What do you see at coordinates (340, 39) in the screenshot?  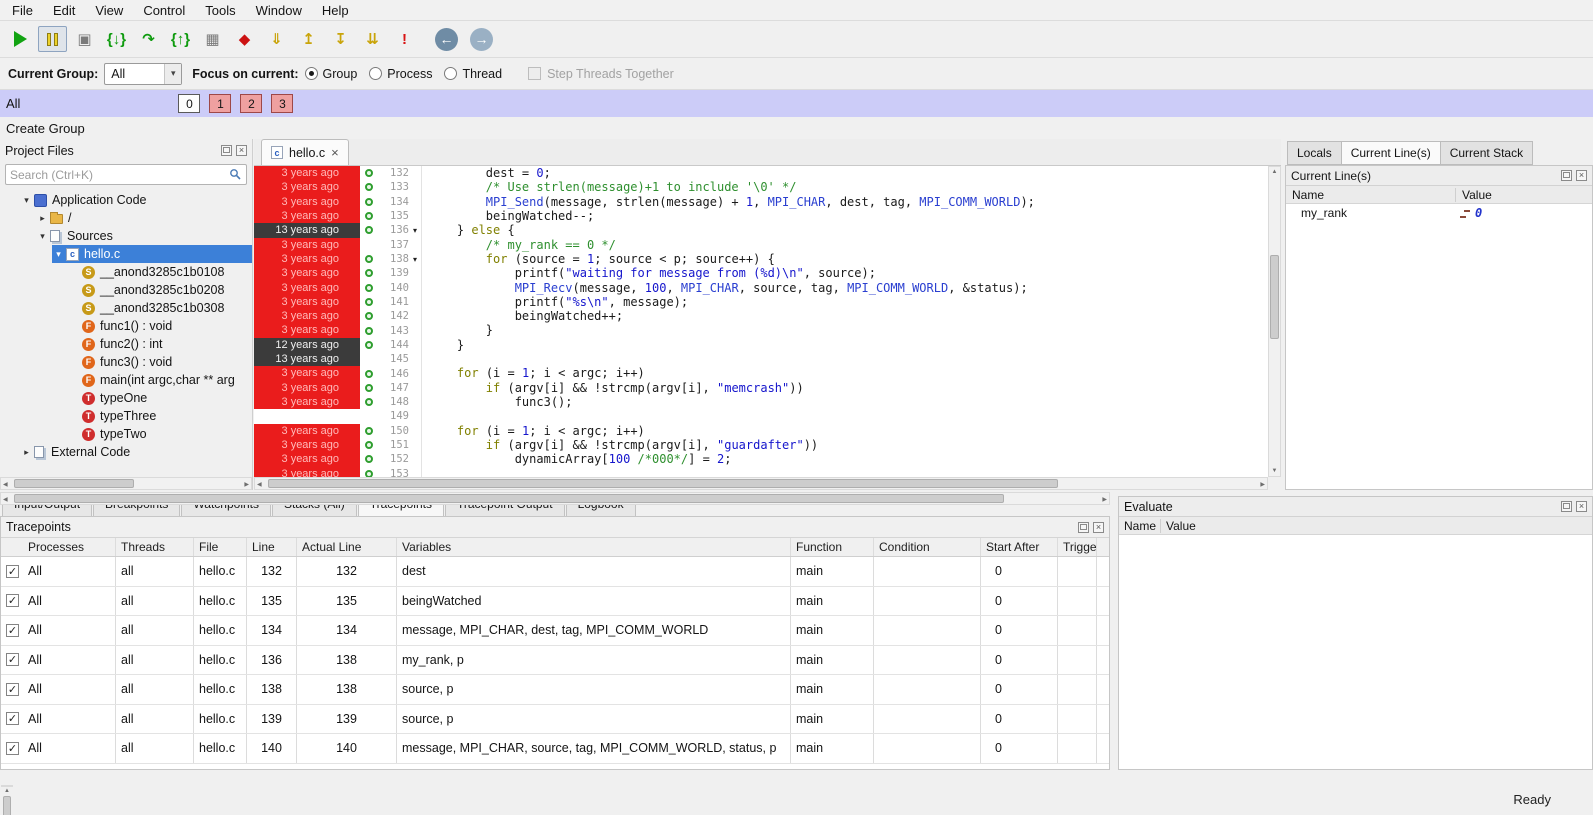 I see `thread-run-to-button: ↧` at bounding box center [340, 39].